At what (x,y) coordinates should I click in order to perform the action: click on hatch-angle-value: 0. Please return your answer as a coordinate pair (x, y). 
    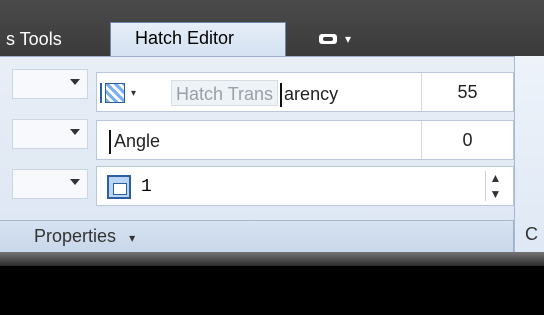
    Looking at the image, I should click on (467, 140).